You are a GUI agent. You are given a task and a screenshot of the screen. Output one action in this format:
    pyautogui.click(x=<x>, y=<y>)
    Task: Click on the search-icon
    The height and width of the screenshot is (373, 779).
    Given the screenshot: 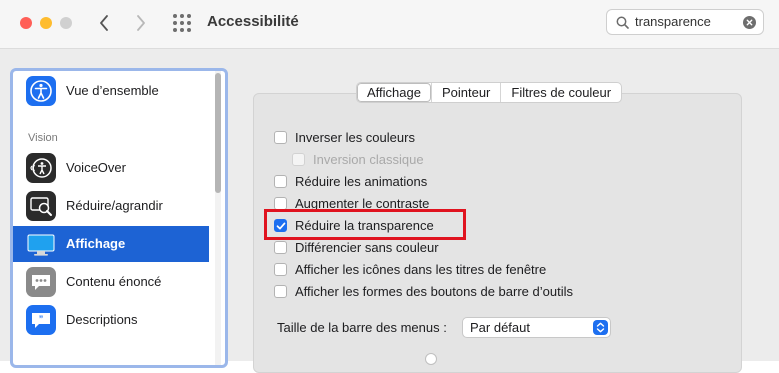 What is the action you would take?
    pyautogui.click(x=622, y=22)
    